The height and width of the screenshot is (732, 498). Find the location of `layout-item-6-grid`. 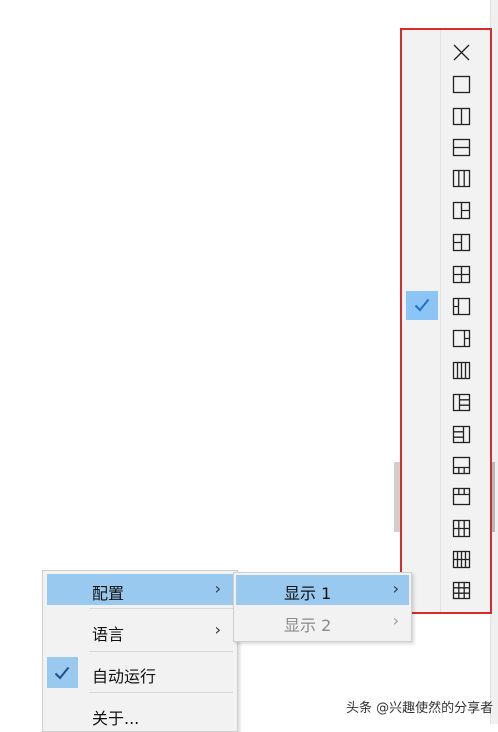

layout-item-6-grid is located at coordinates (446, 527).